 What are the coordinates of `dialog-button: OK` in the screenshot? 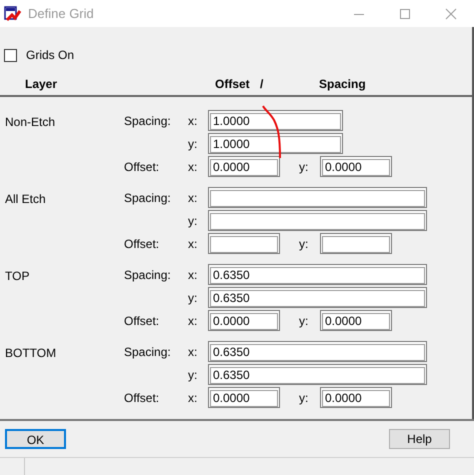 It's located at (35, 439).